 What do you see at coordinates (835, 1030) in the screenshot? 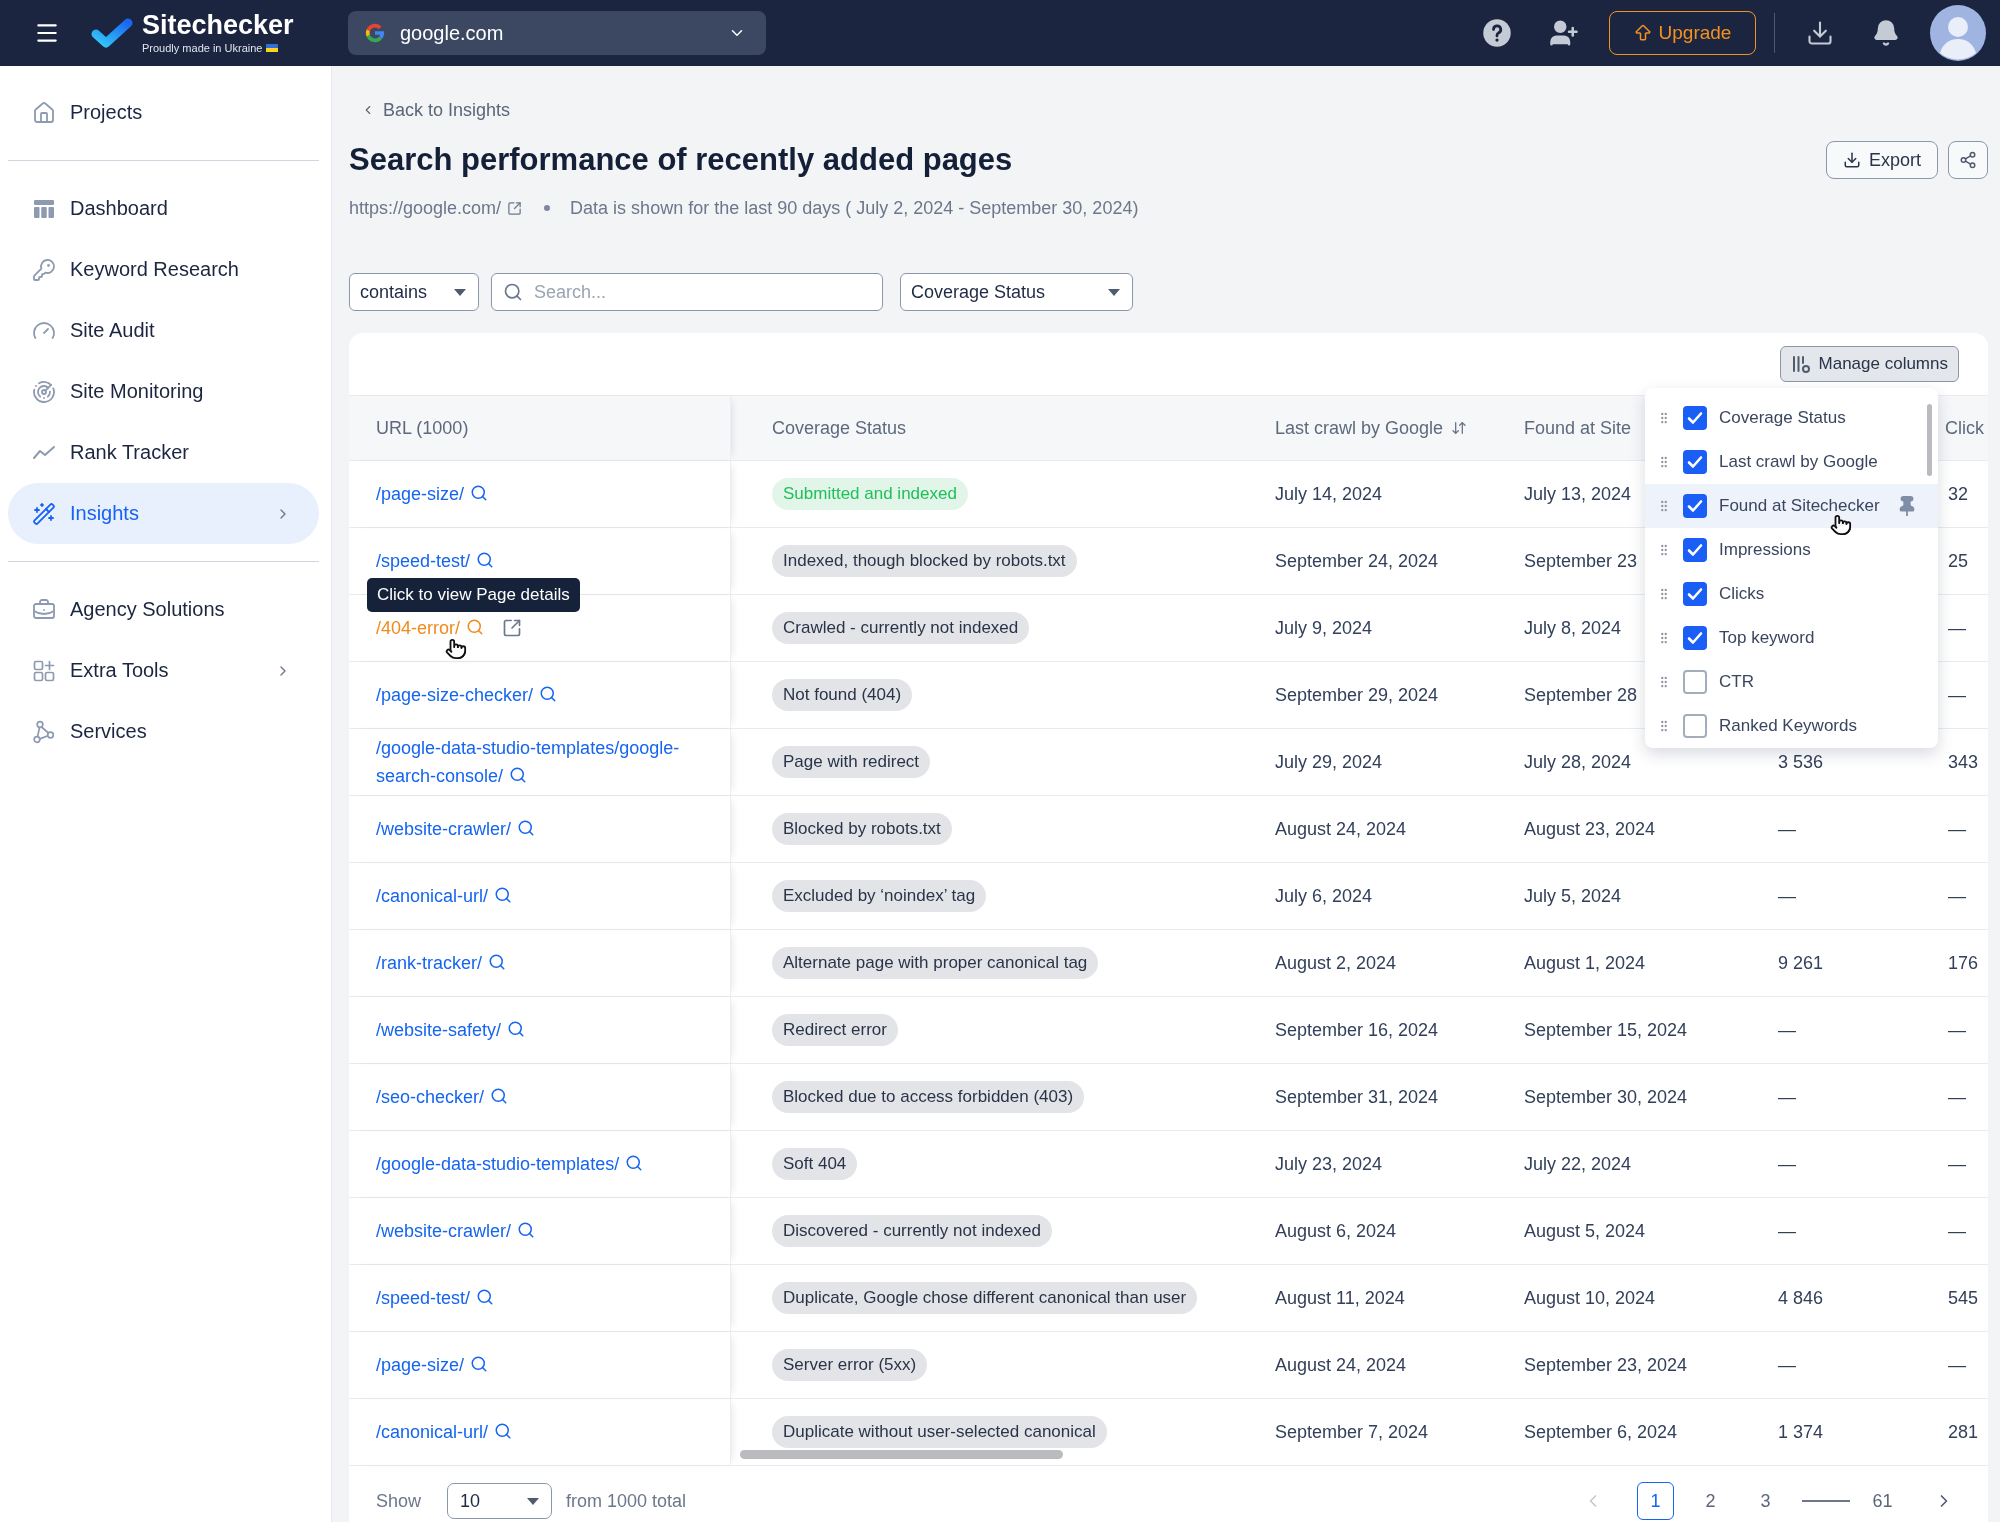
I see `status-badge: Redirect error` at bounding box center [835, 1030].